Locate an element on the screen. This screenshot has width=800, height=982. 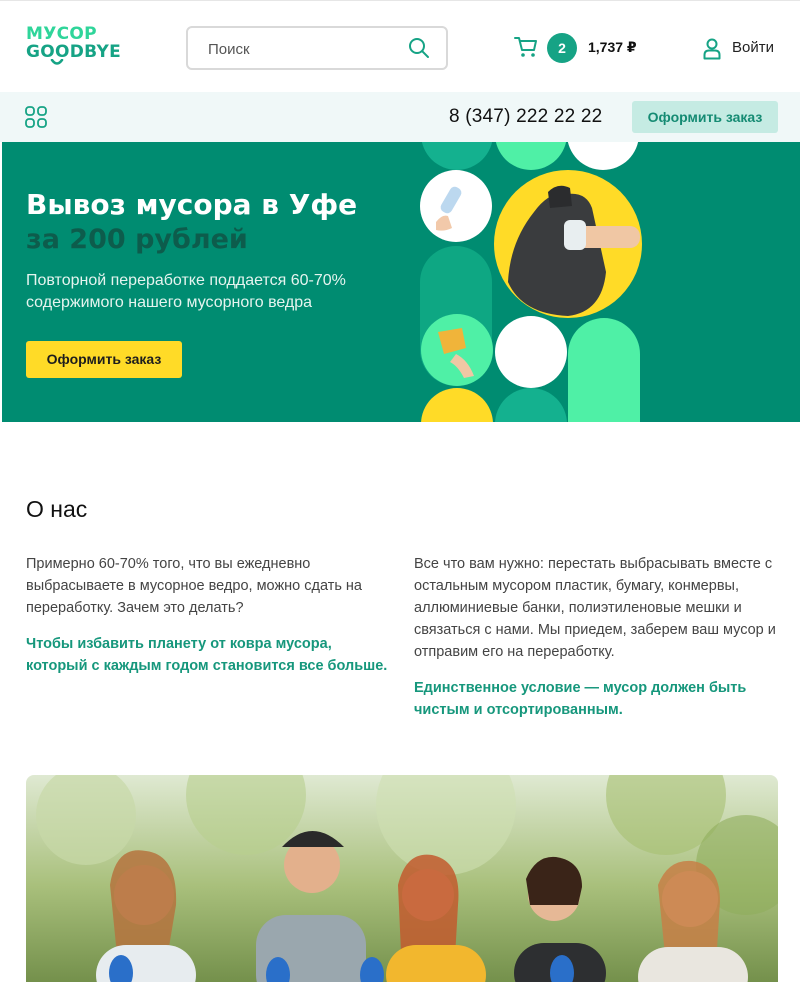
logo-line1: МУСОР is located at coordinates (61, 34).